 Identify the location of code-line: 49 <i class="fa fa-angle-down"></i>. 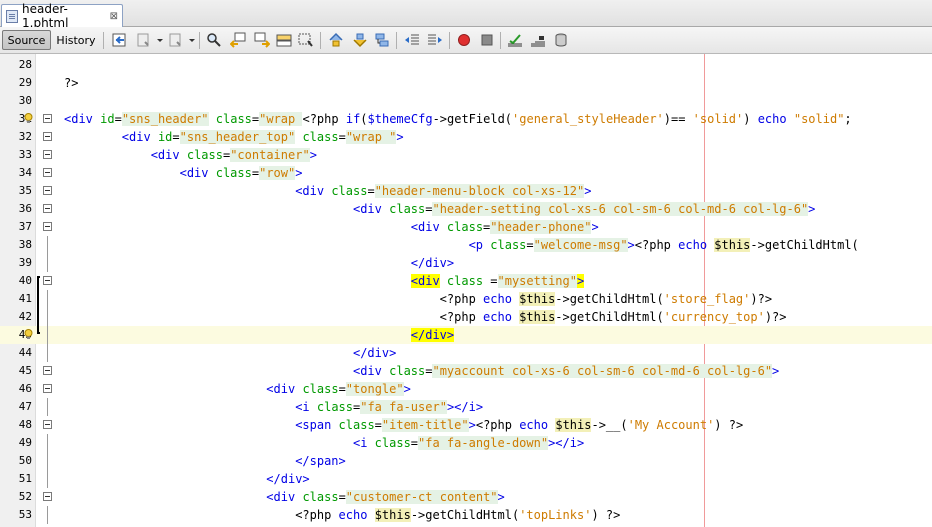
(466, 443).